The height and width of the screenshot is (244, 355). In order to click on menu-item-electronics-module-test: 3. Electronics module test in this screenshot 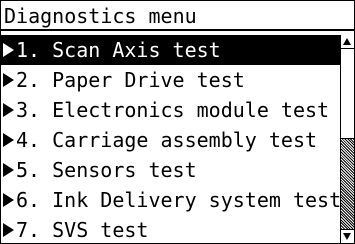, I will do `click(170, 110)`.